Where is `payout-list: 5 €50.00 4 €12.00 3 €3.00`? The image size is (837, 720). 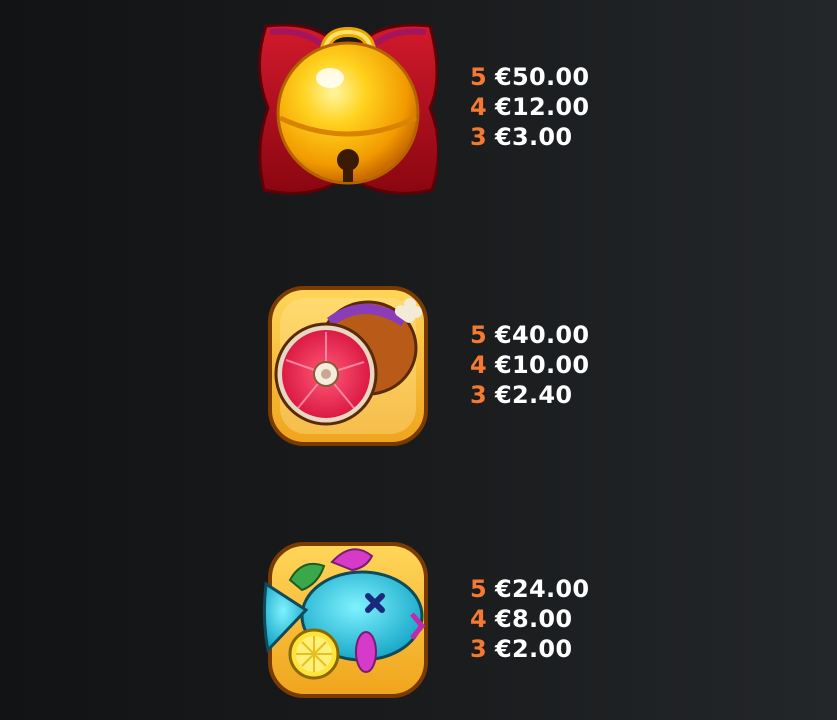
payout-list: 5 €50.00 4 €12.00 3 €3.00 is located at coordinates (529, 107).